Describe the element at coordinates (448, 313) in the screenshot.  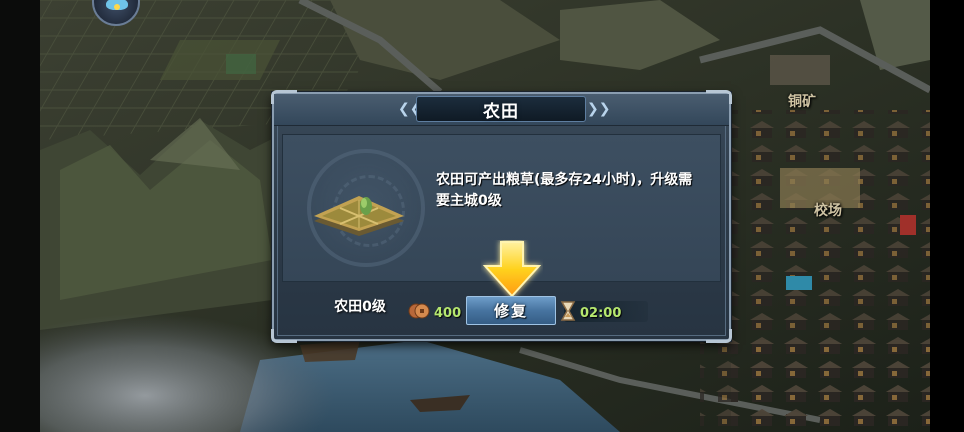
I see `cost-value: 400` at that location.